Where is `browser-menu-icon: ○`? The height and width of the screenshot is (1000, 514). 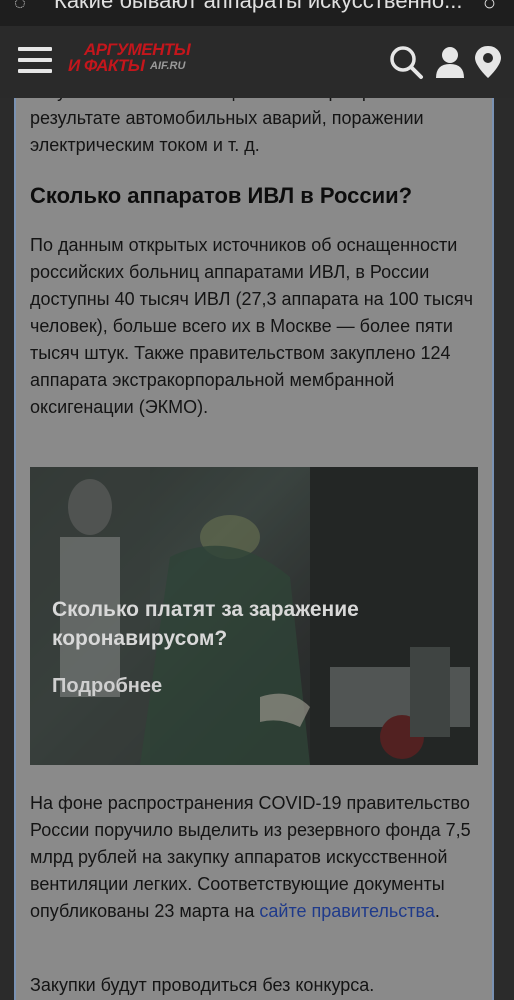 browser-menu-icon: ○ is located at coordinates (489, 8).